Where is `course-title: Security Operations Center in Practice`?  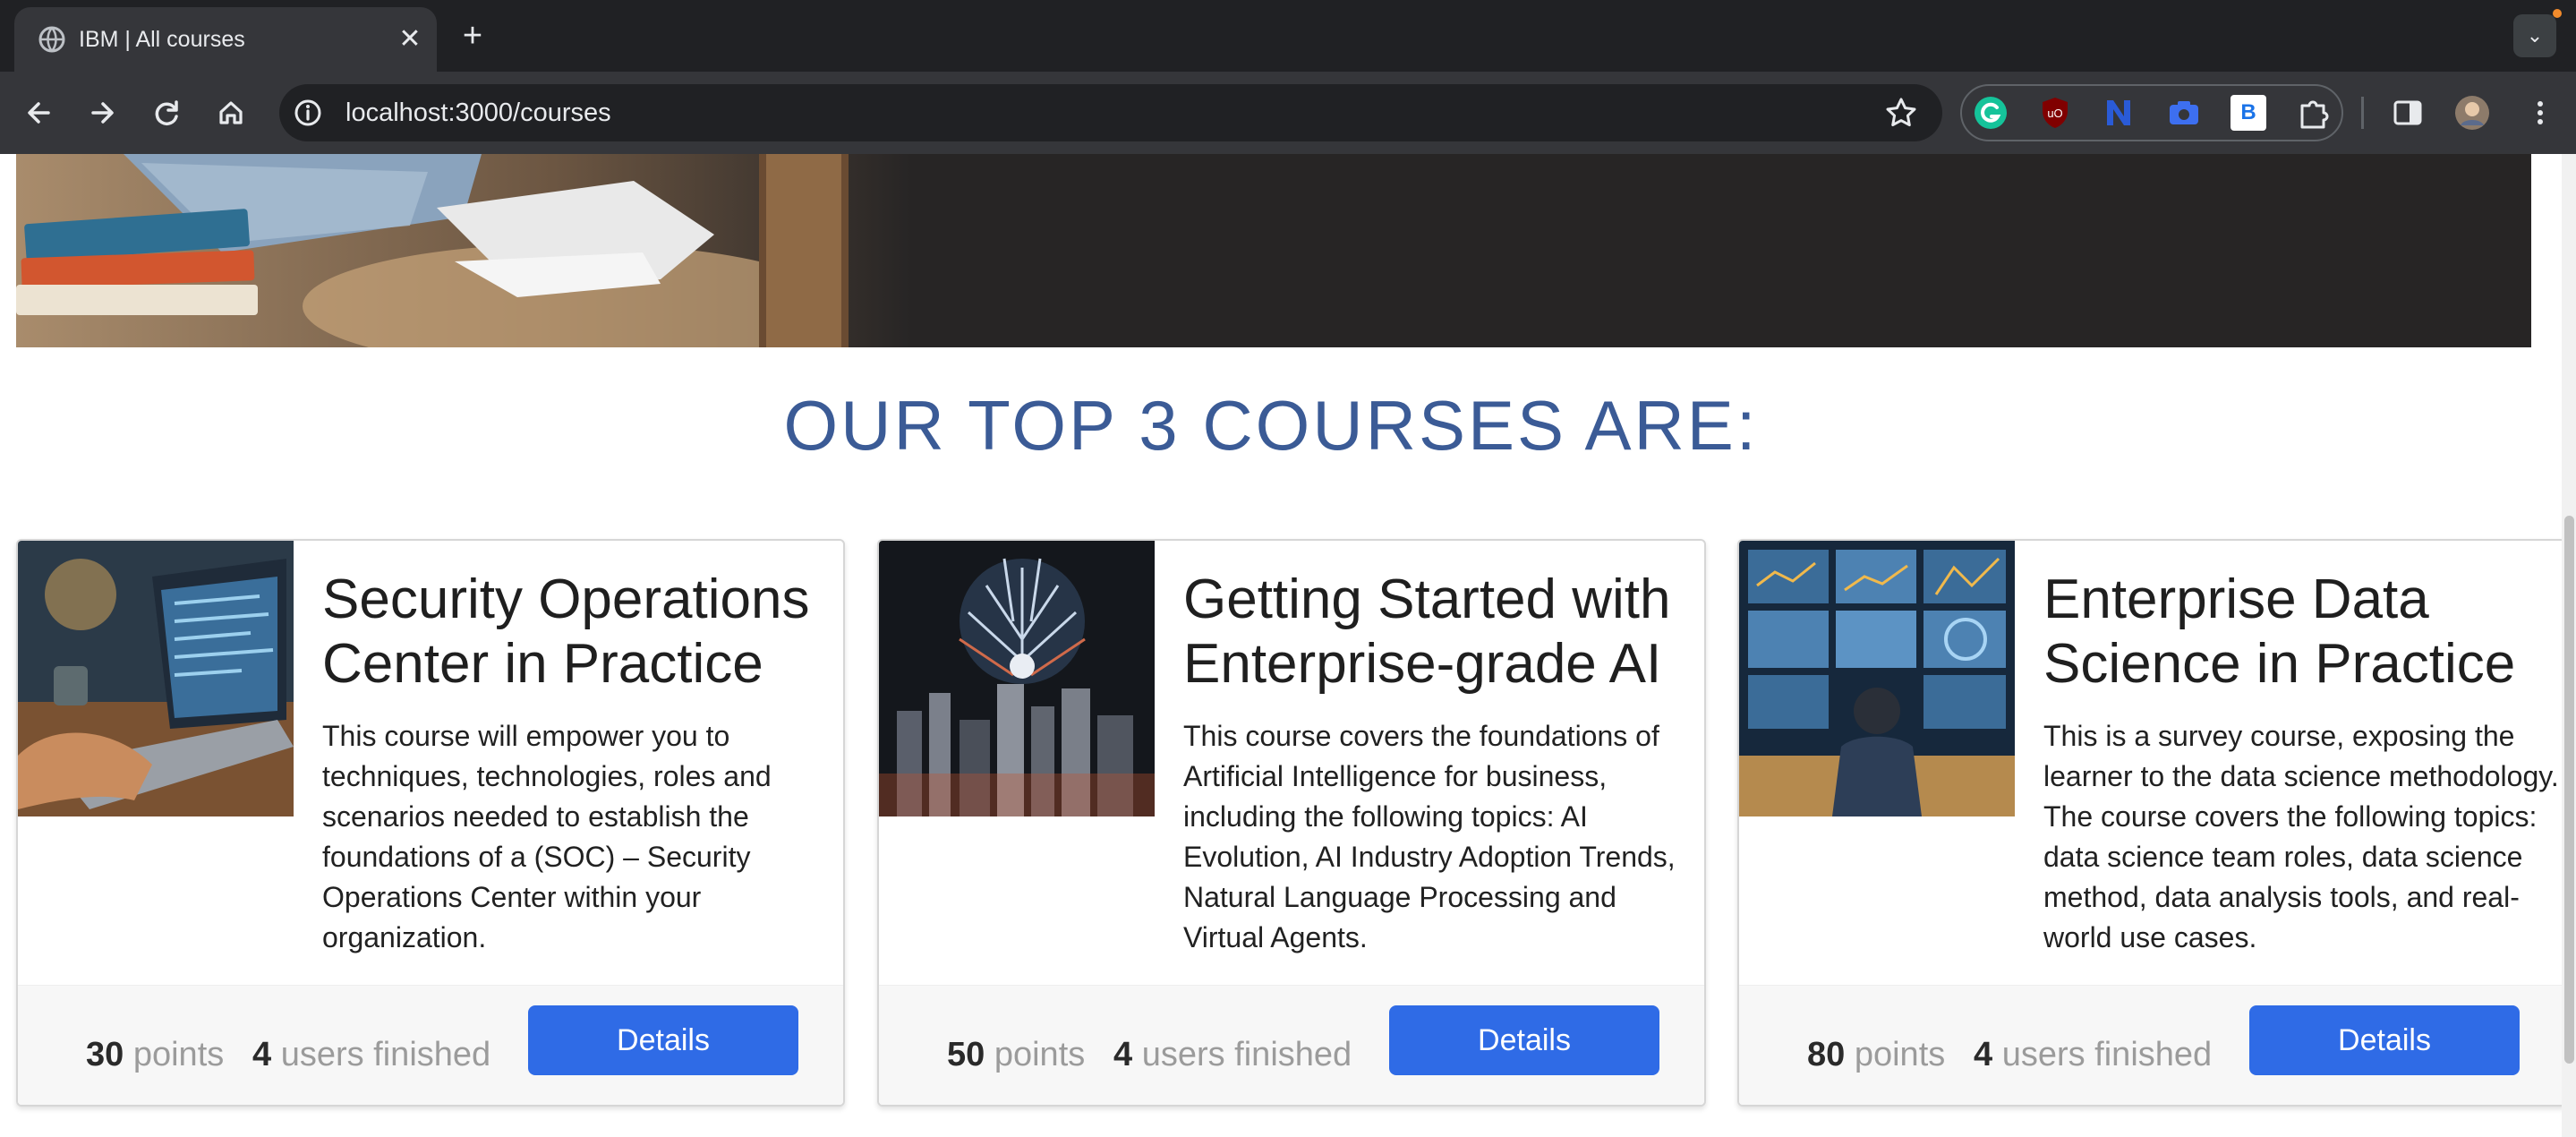 course-title: Security Operations Center in Practice is located at coordinates (572, 632).